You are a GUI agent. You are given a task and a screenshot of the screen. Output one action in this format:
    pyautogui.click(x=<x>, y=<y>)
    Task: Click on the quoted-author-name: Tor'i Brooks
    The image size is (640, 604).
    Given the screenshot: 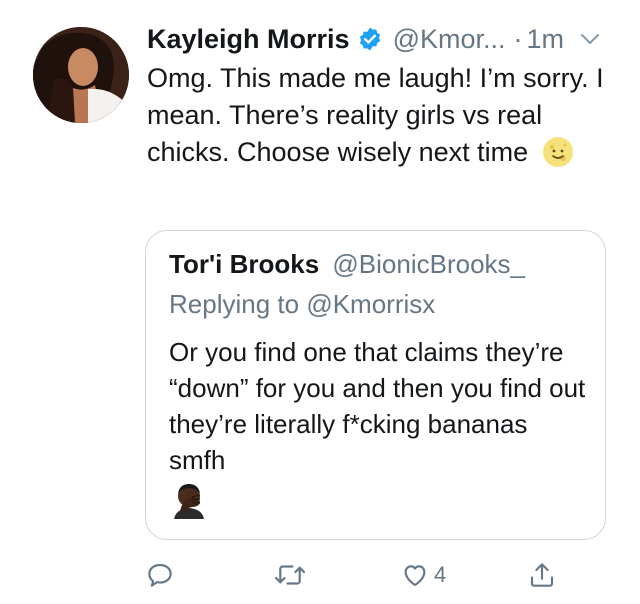 What is the action you would take?
    pyautogui.click(x=244, y=264)
    